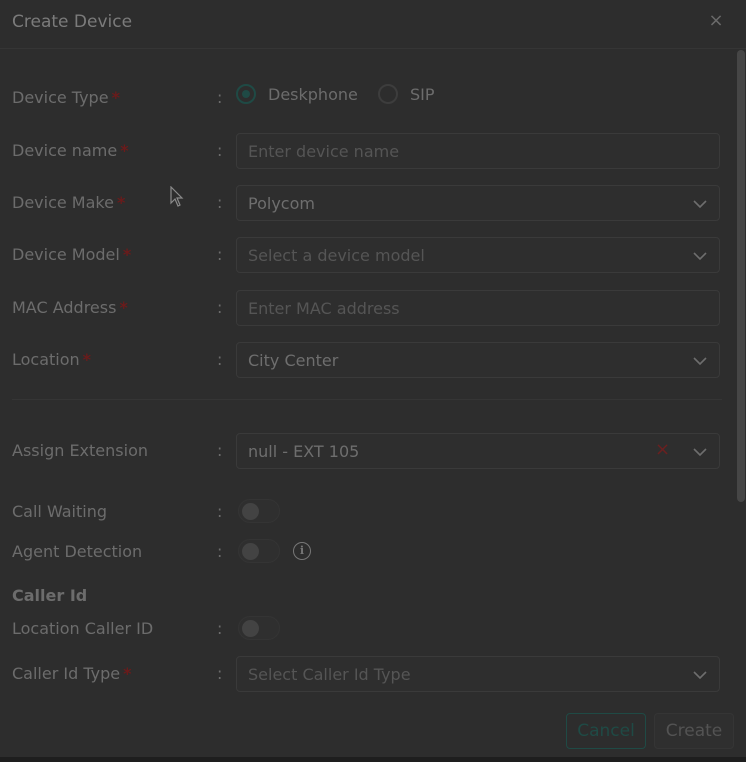 This screenshot has width=746, height=762. Describe the element at coordinates (694, 731) in the screenshot. I see `create-button: Create` at that location.